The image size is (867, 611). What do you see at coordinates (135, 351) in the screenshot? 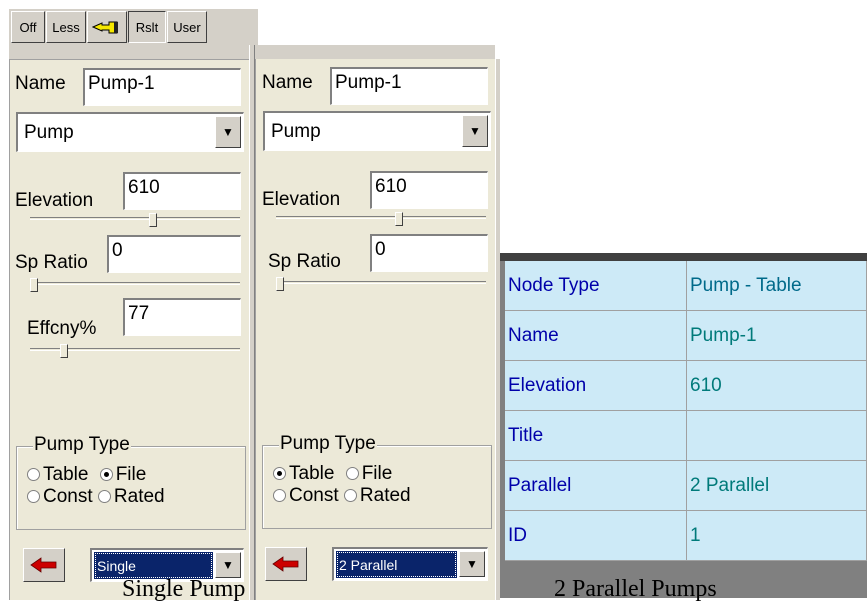
I see `efficiency-slider` at bounding box center [135, 351].